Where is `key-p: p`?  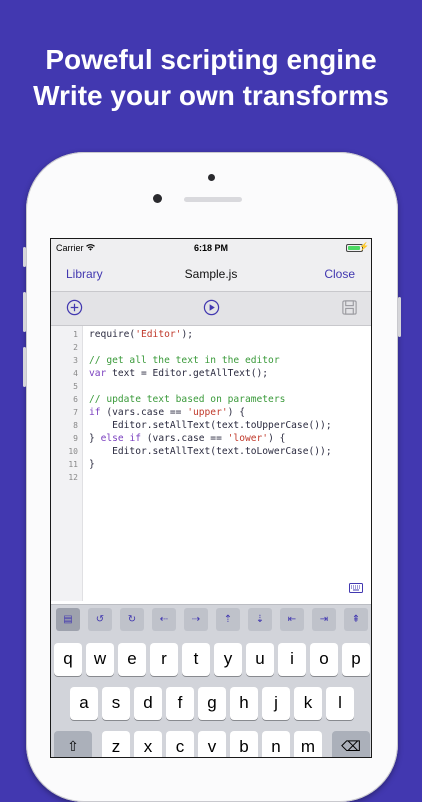 key-p: p is located at coordinates (356, 659).